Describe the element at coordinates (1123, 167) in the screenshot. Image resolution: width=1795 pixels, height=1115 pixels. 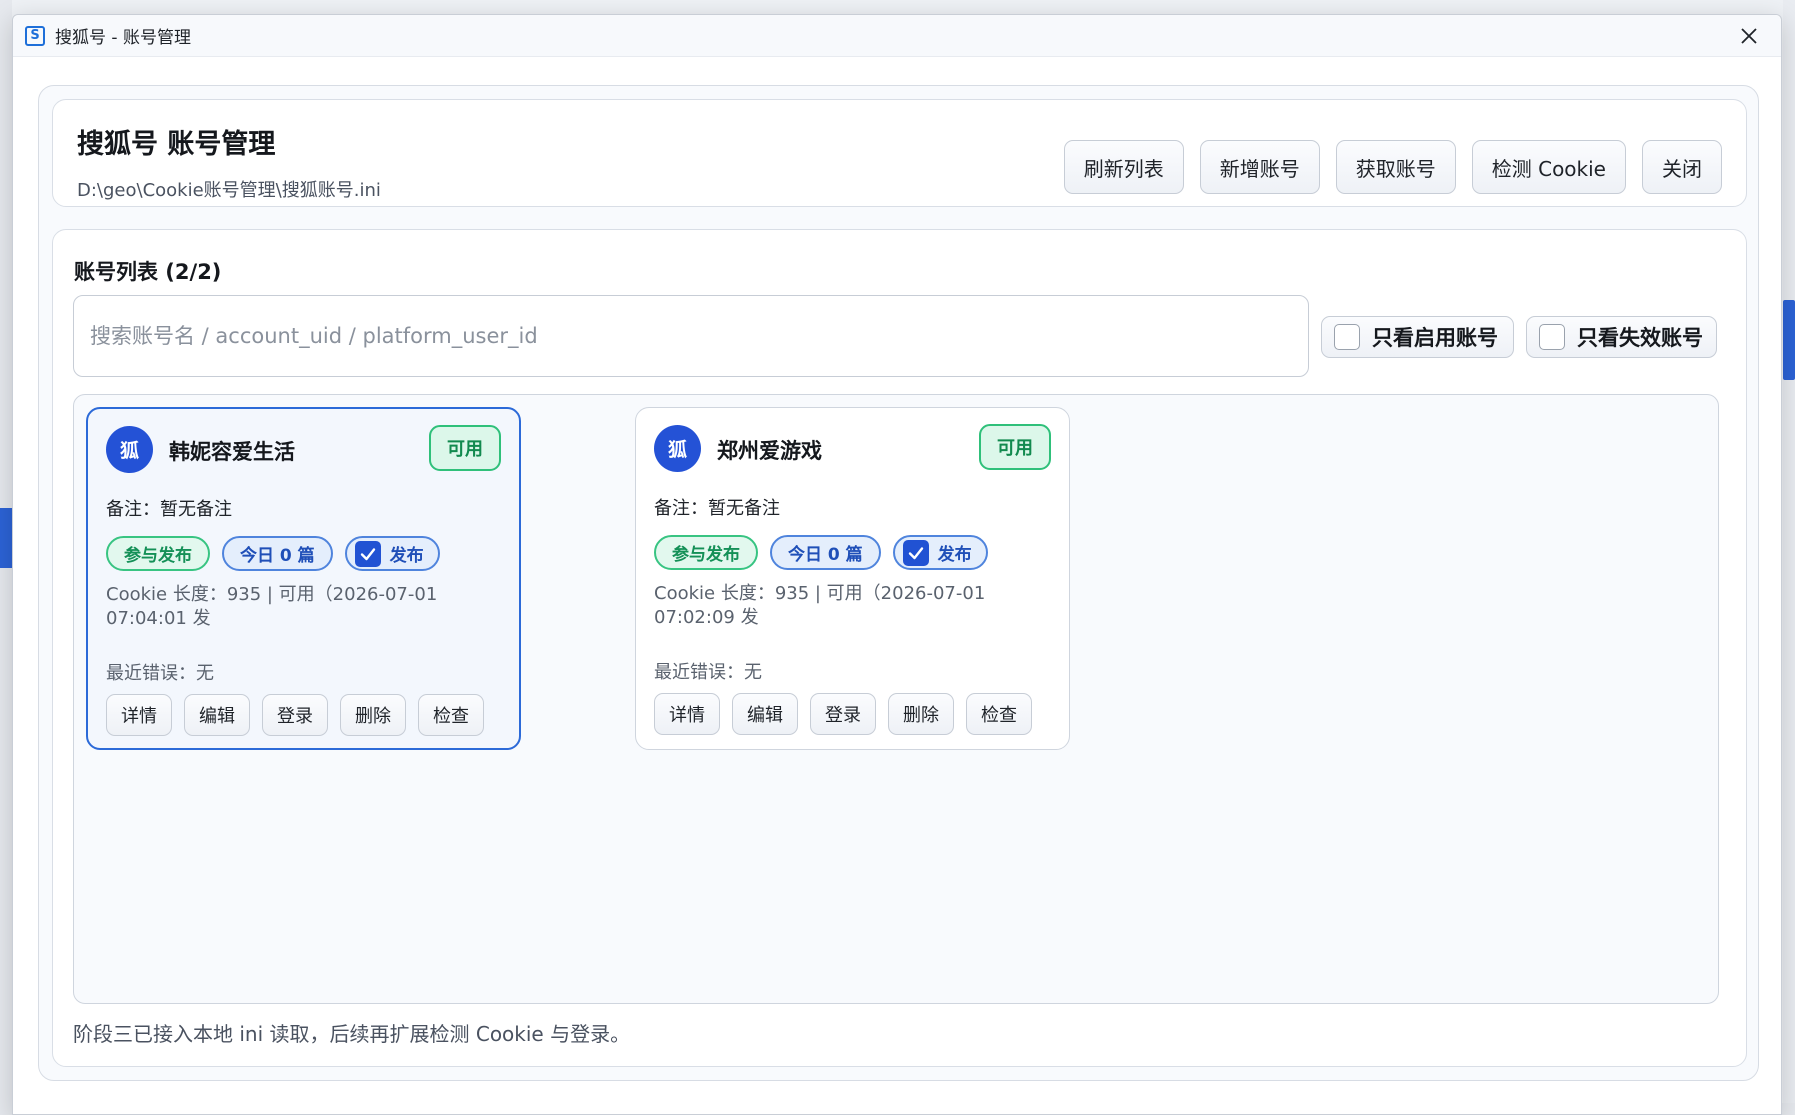
I see `refresh-list-button: 刷新列表` at that location.